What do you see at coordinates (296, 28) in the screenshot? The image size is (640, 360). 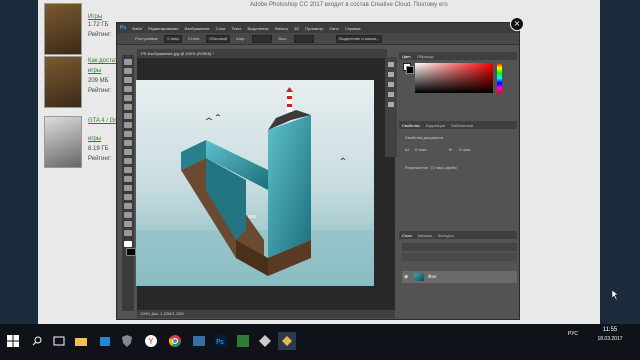 I see `menu-3d: 3D` at bounding box center [296, 28].